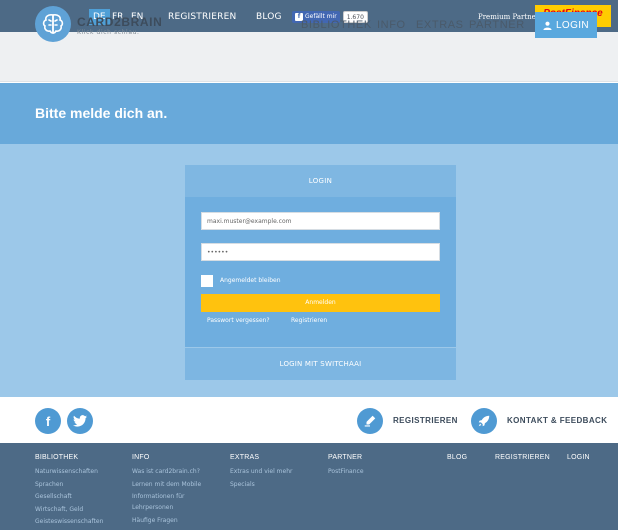 The width and height of the screenshot is (618, 530). I want to click on remember-checkbox, so click(207, 281).